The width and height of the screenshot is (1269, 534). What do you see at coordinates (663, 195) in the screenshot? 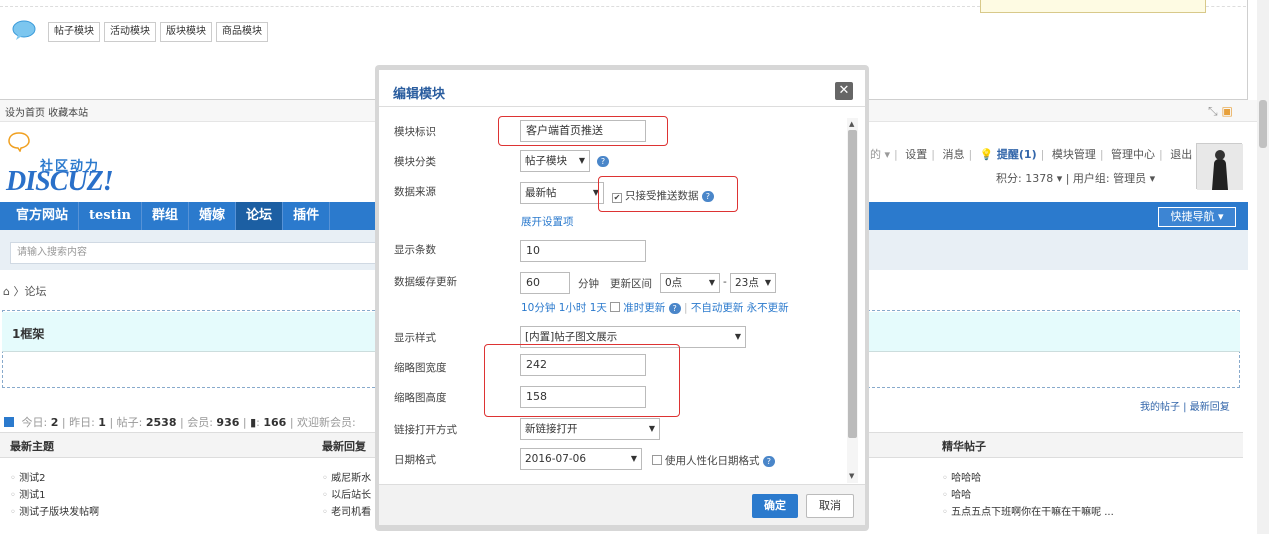
I see `push-only-option: ✔ 只接受推送数据 ?` at bounding box center [663, 195].